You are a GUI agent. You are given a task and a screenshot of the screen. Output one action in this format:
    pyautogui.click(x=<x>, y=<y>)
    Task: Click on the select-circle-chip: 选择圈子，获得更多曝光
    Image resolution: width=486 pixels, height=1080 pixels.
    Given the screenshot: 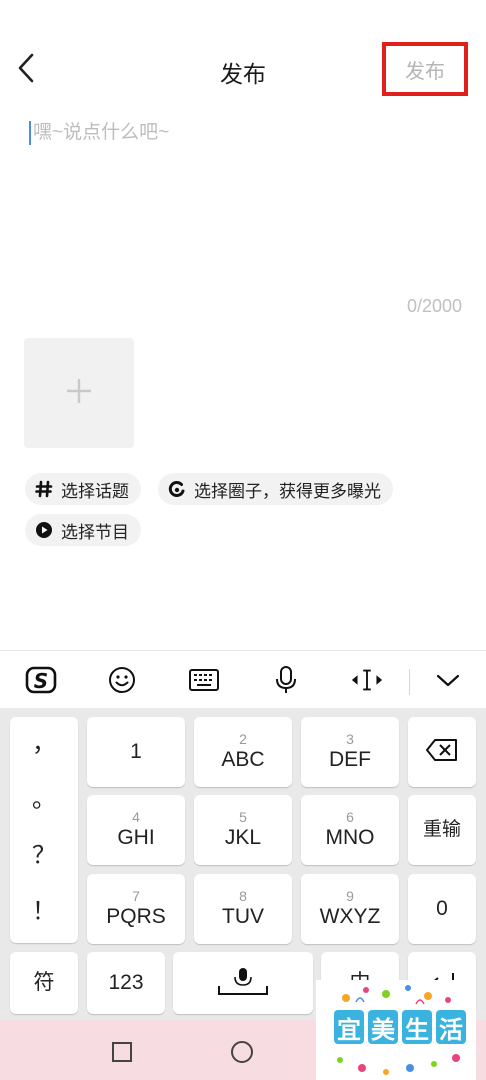 What is the action you would take?
    pyautogui.click(x=275, y=489)
    